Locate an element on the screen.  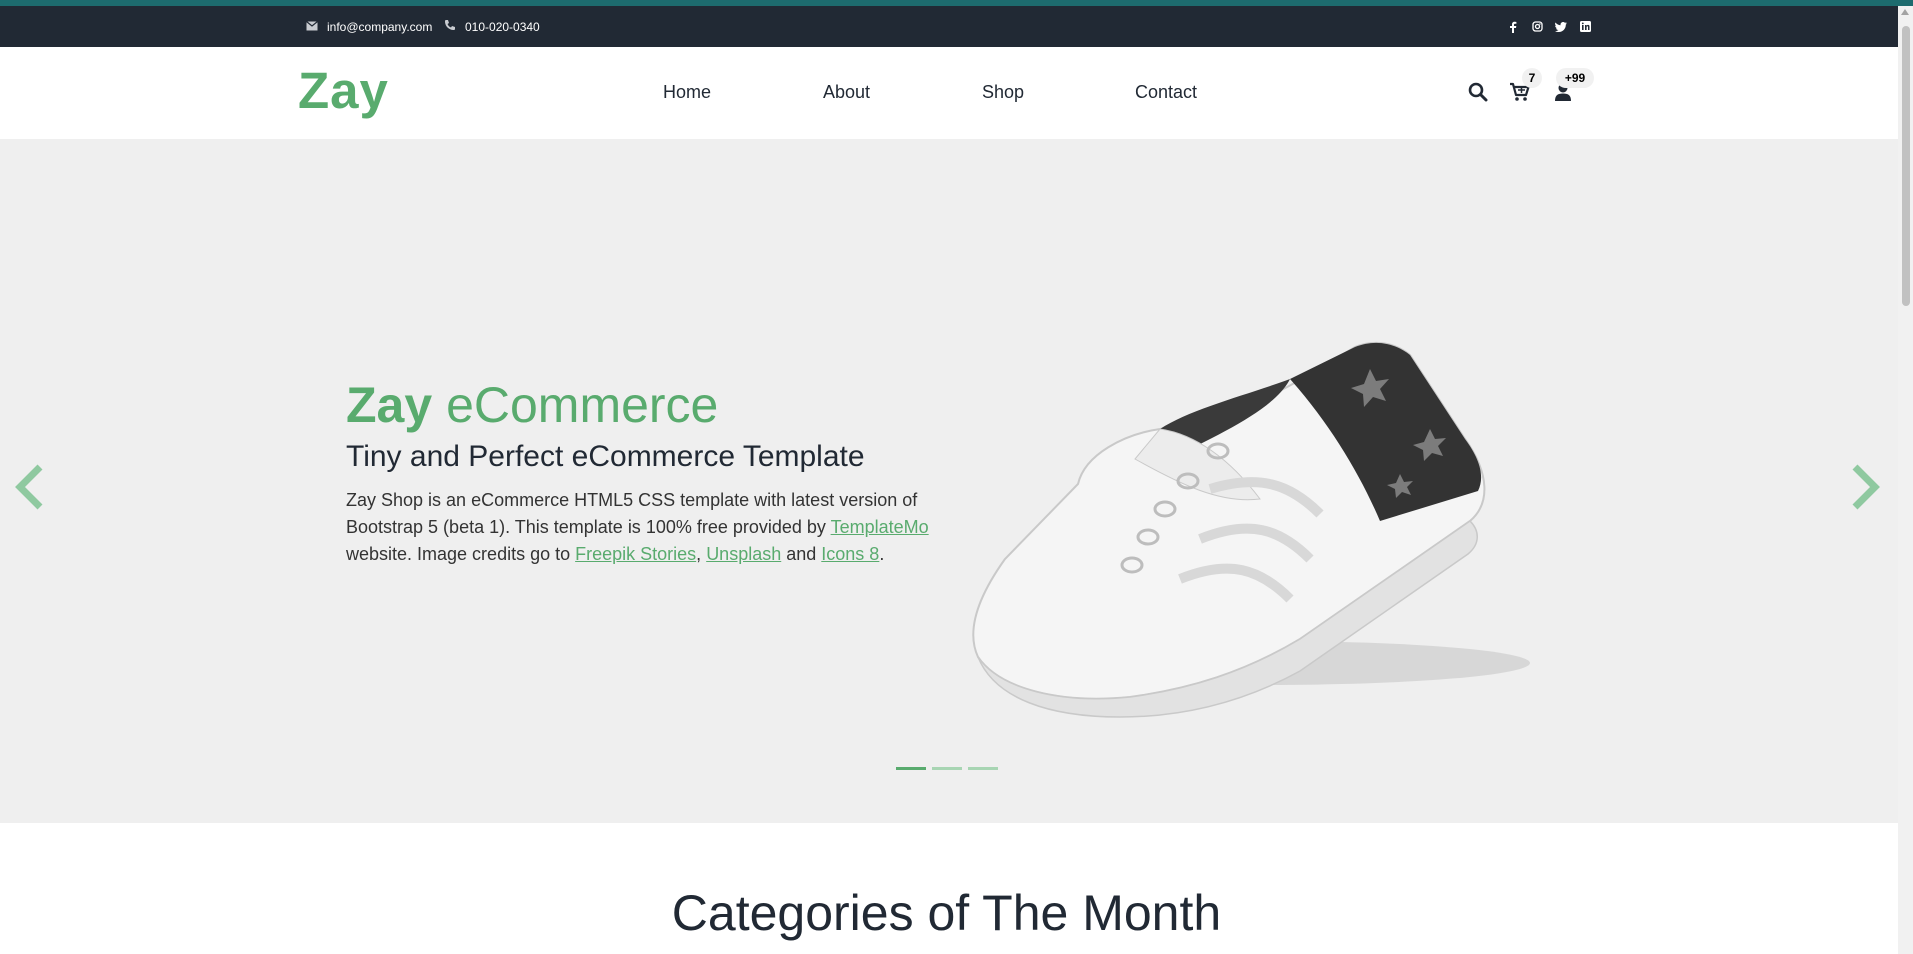
user-count-badge: +99 is located at coordinates (1575, 78).